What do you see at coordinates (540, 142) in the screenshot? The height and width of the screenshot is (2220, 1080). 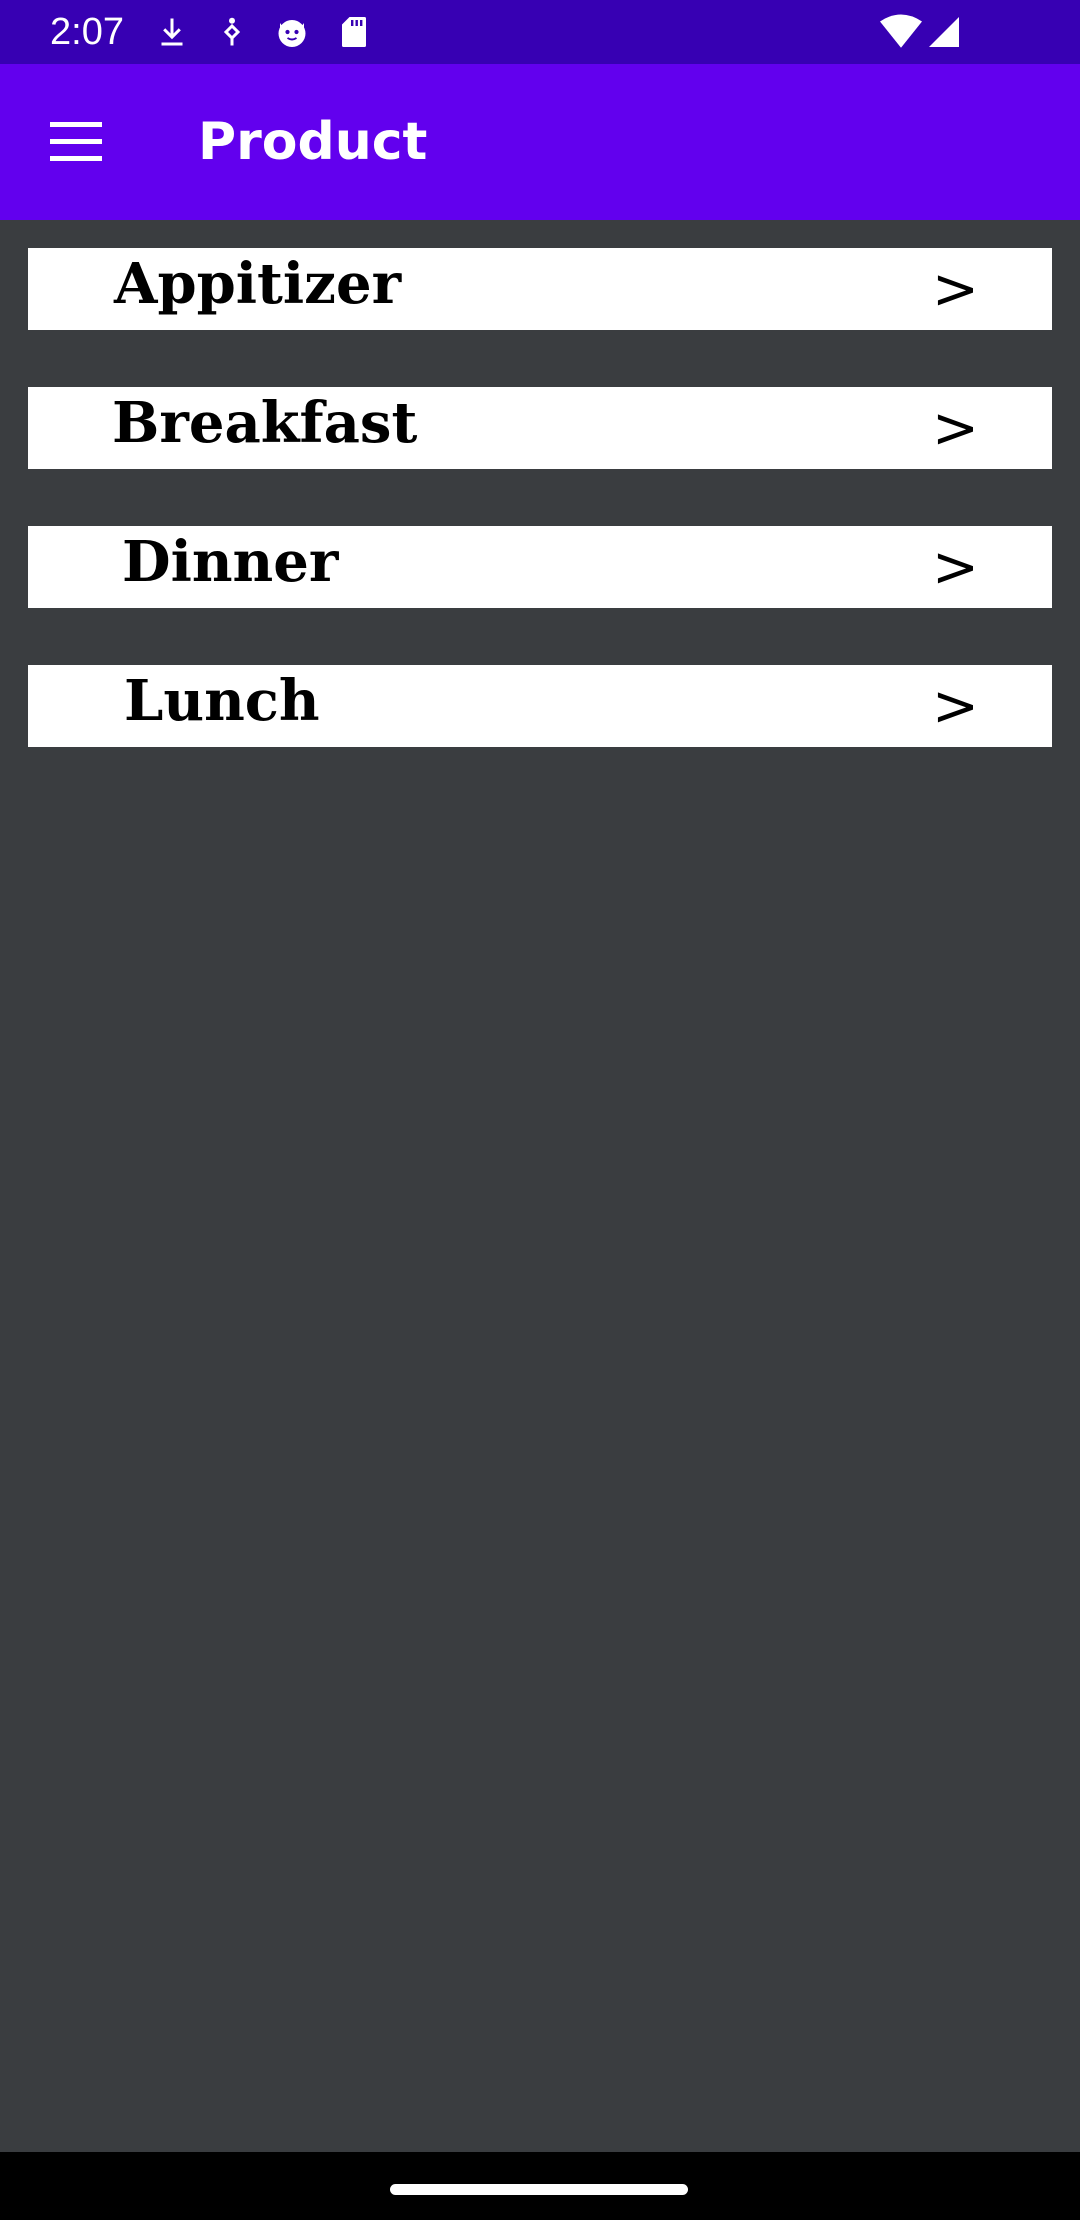 I see `app-bar: Product` at bounding box center [540, 142].